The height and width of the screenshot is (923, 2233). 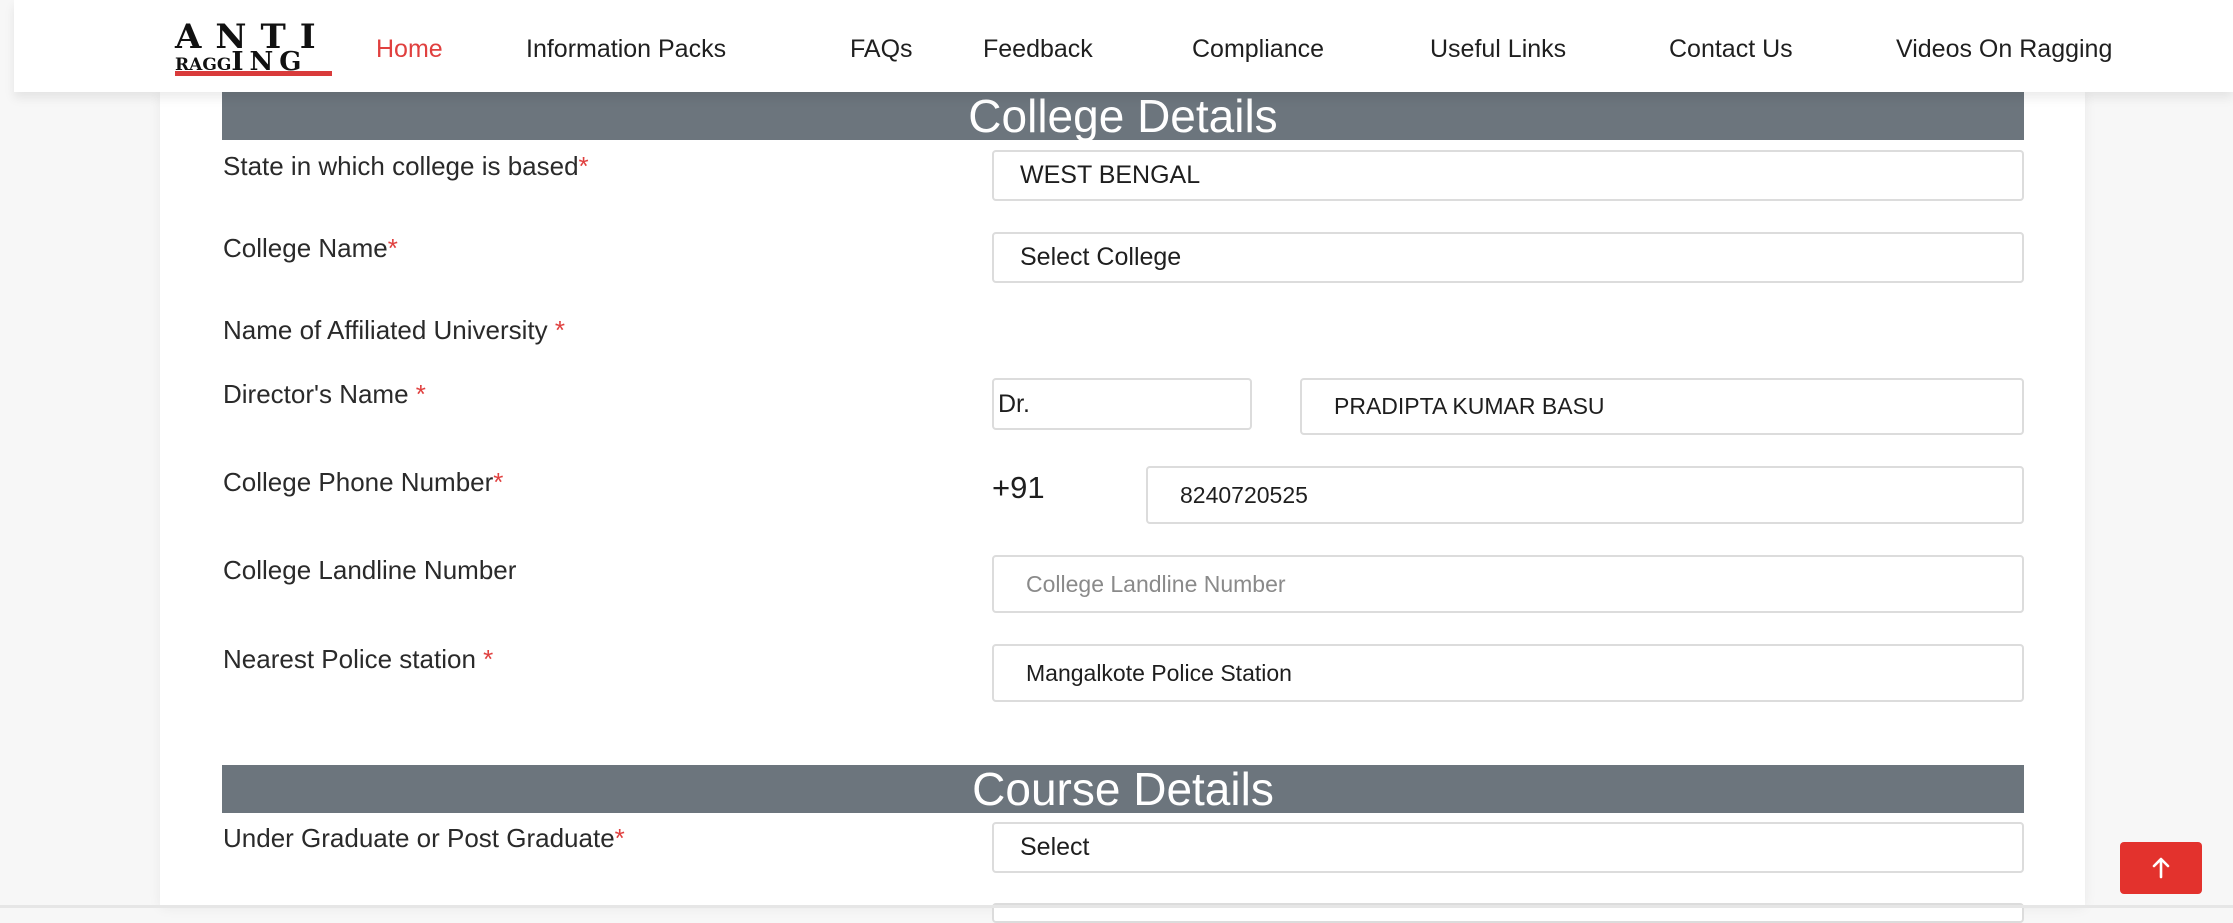 What do you see at coordinates (353, 659) in the screenshot?
I see `police-label-text: Nearest Police station` at bounding box center [353, 659].